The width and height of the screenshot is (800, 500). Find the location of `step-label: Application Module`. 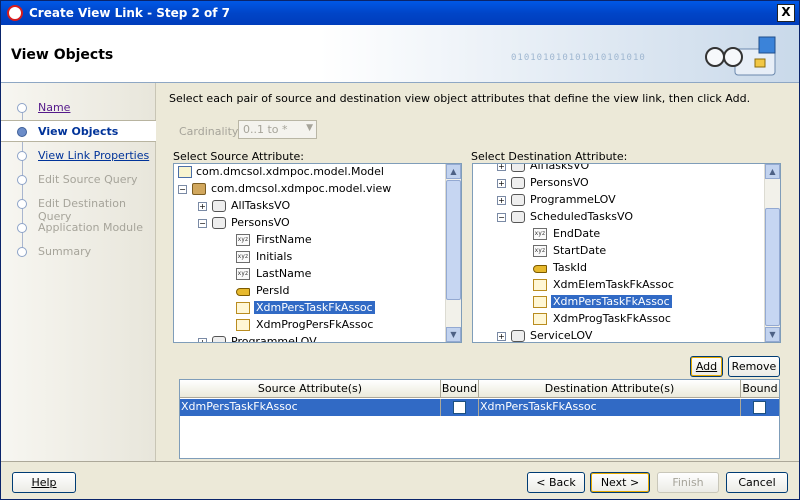

step-label: Application Module is located at coordinates (90, 227).